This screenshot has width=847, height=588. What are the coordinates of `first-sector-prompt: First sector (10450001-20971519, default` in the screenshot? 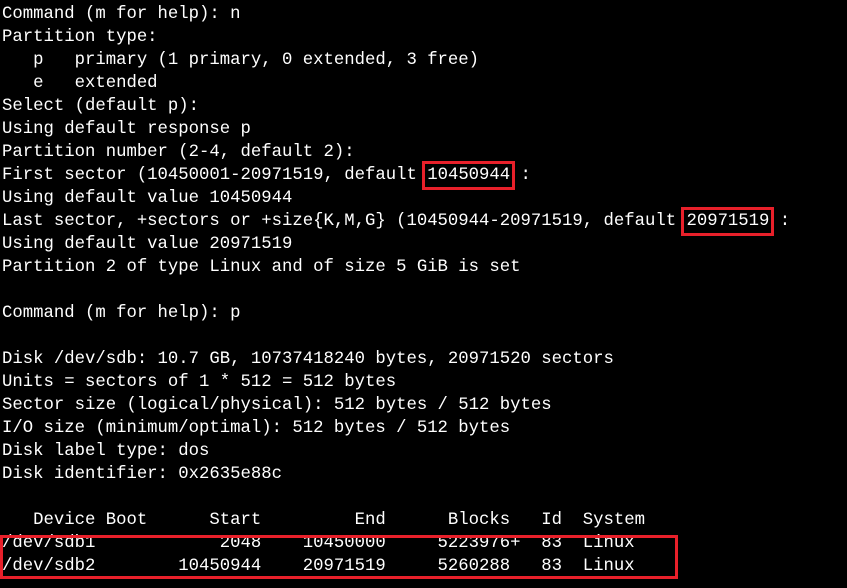 It's located at (215, 175).